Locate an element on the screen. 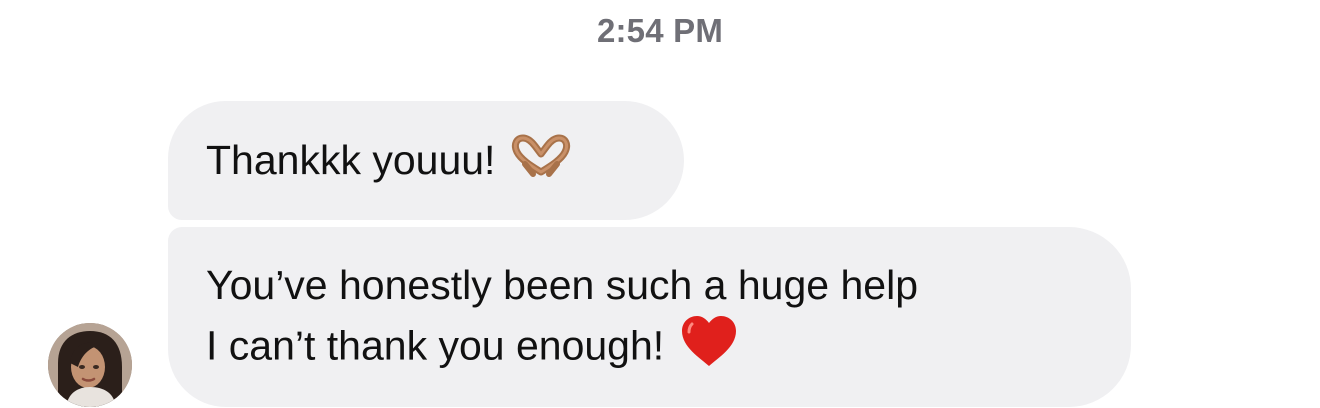 This screenshot has height=408, width=1320. profile-photo is located at coordinates (90, 365).